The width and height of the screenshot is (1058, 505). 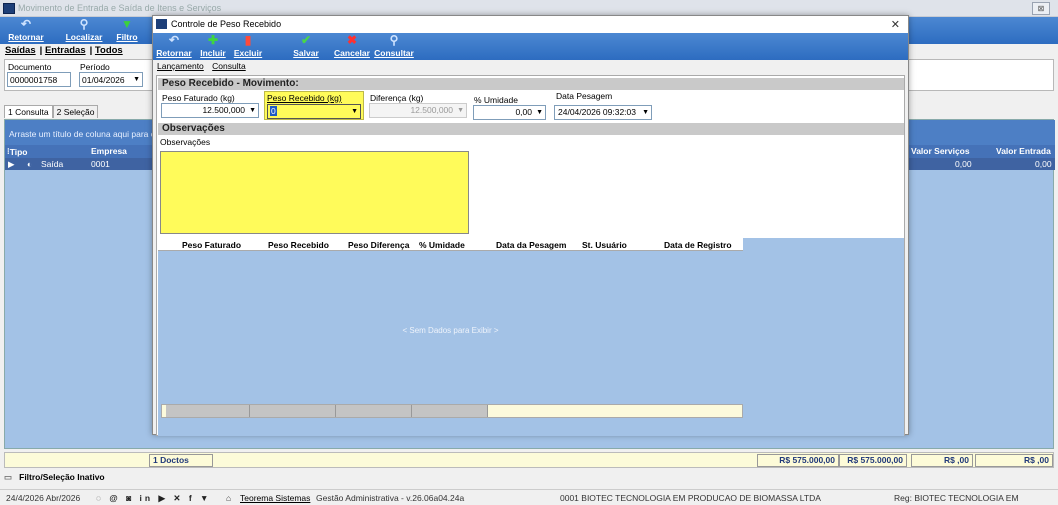 What do you see at coordinates (52, 164) in the screenshot?
I see `row-tipo: Saída` at bounding box center [52, 164].